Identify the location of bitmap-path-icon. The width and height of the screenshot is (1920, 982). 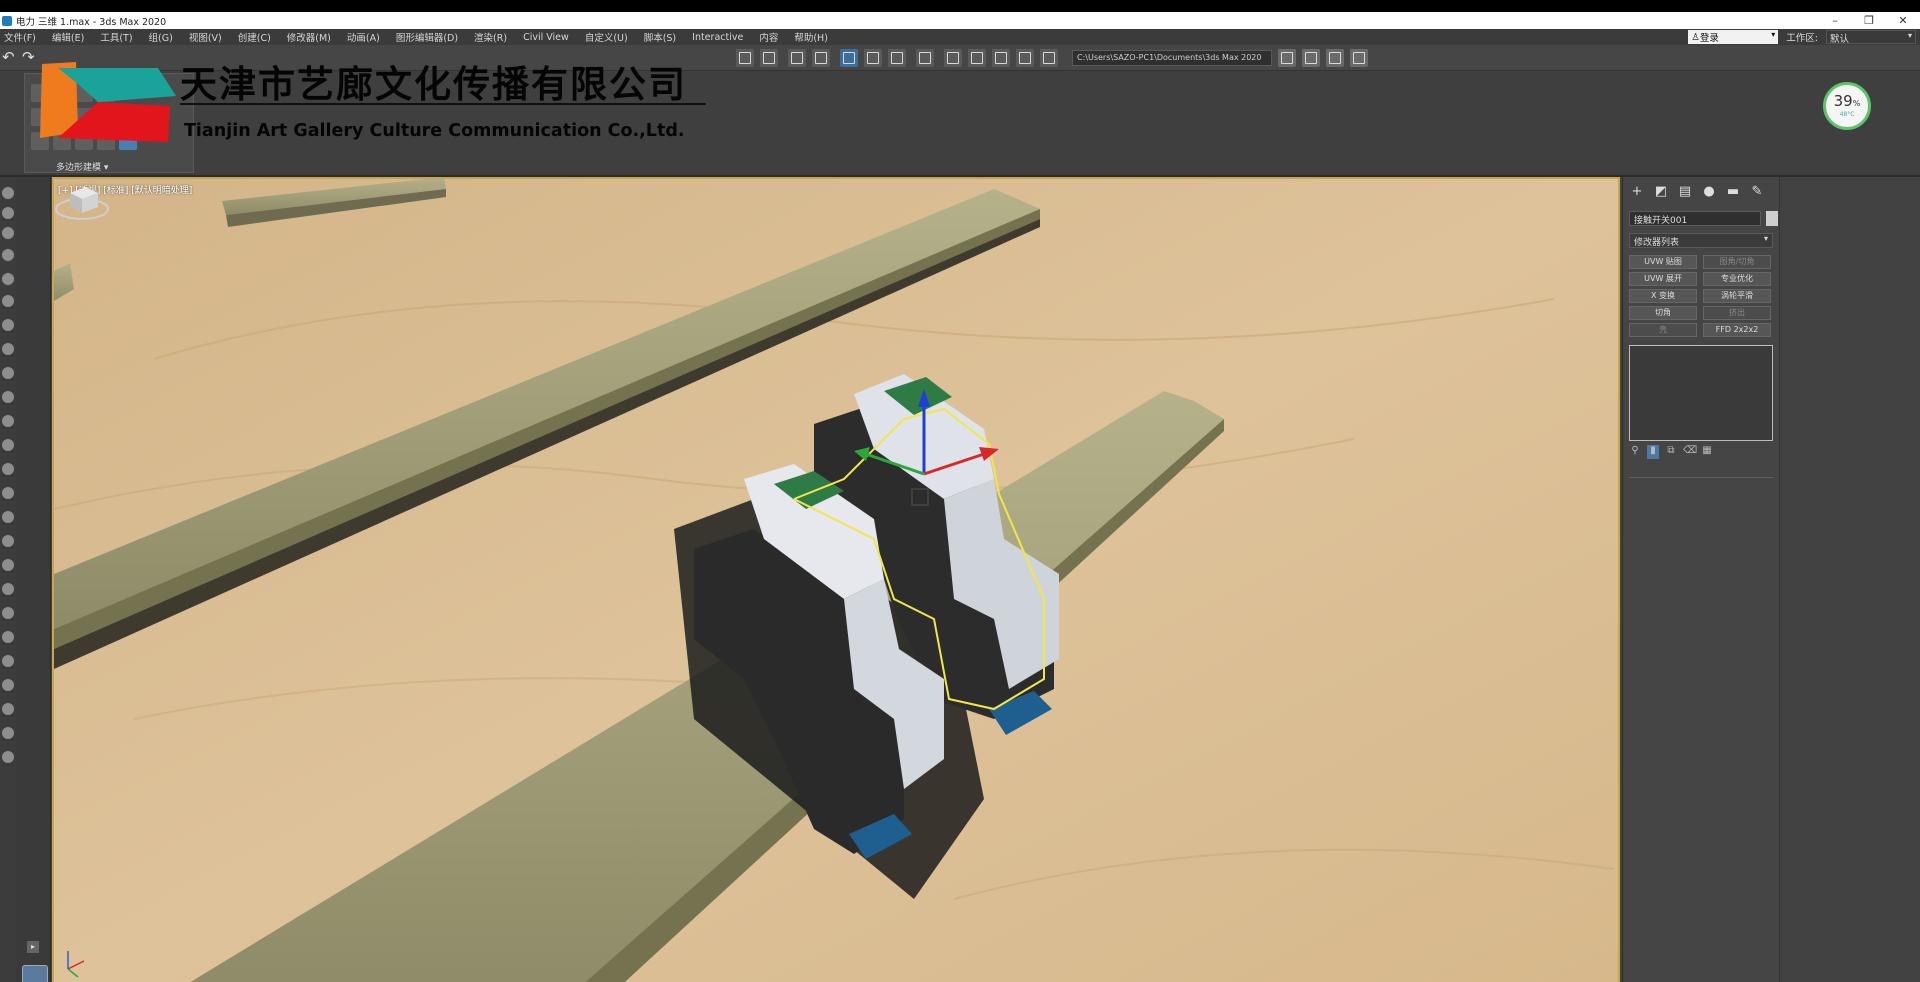
(1335, 58).